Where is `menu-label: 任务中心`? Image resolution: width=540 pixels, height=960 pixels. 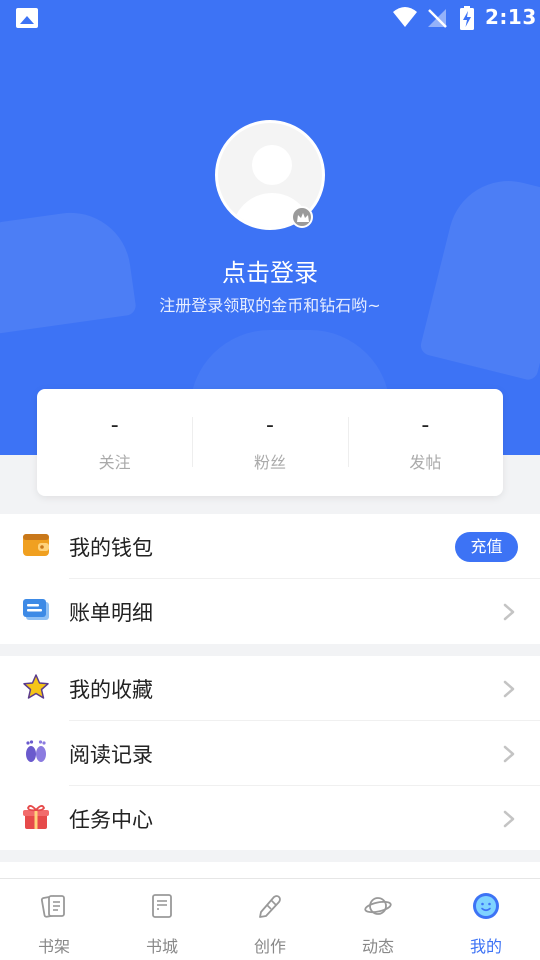
menu-label: 任务中心 is located at coordinates (111, 820).